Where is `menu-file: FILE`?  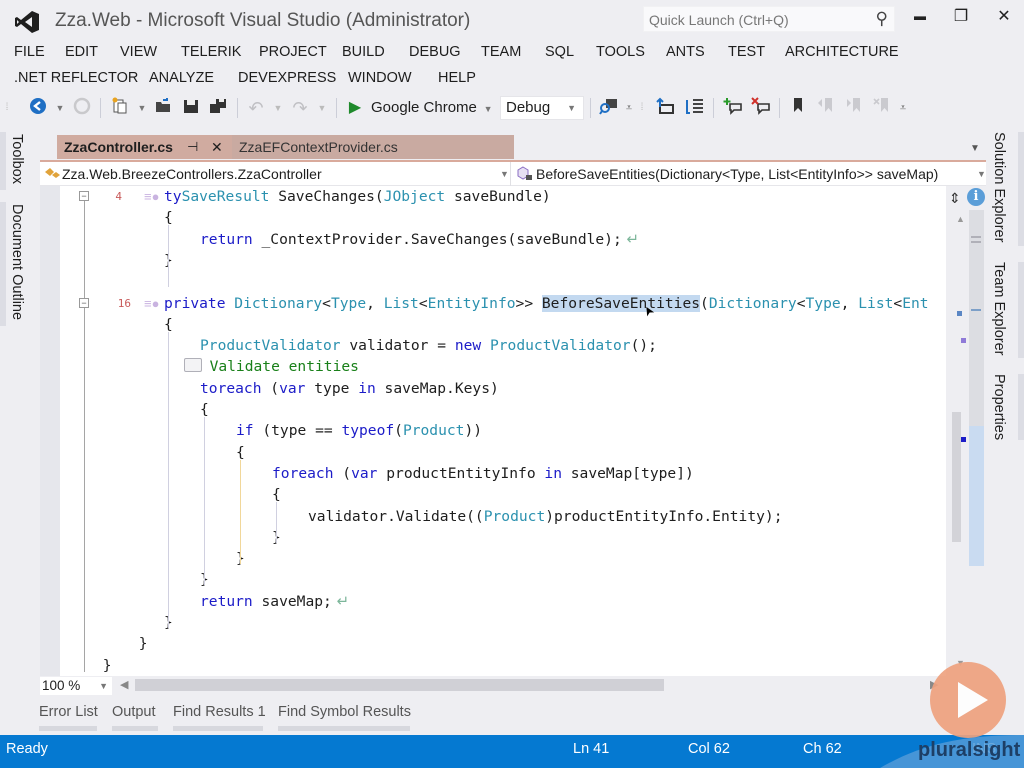
menu-file: FILE is located at coordinates (29, 52).